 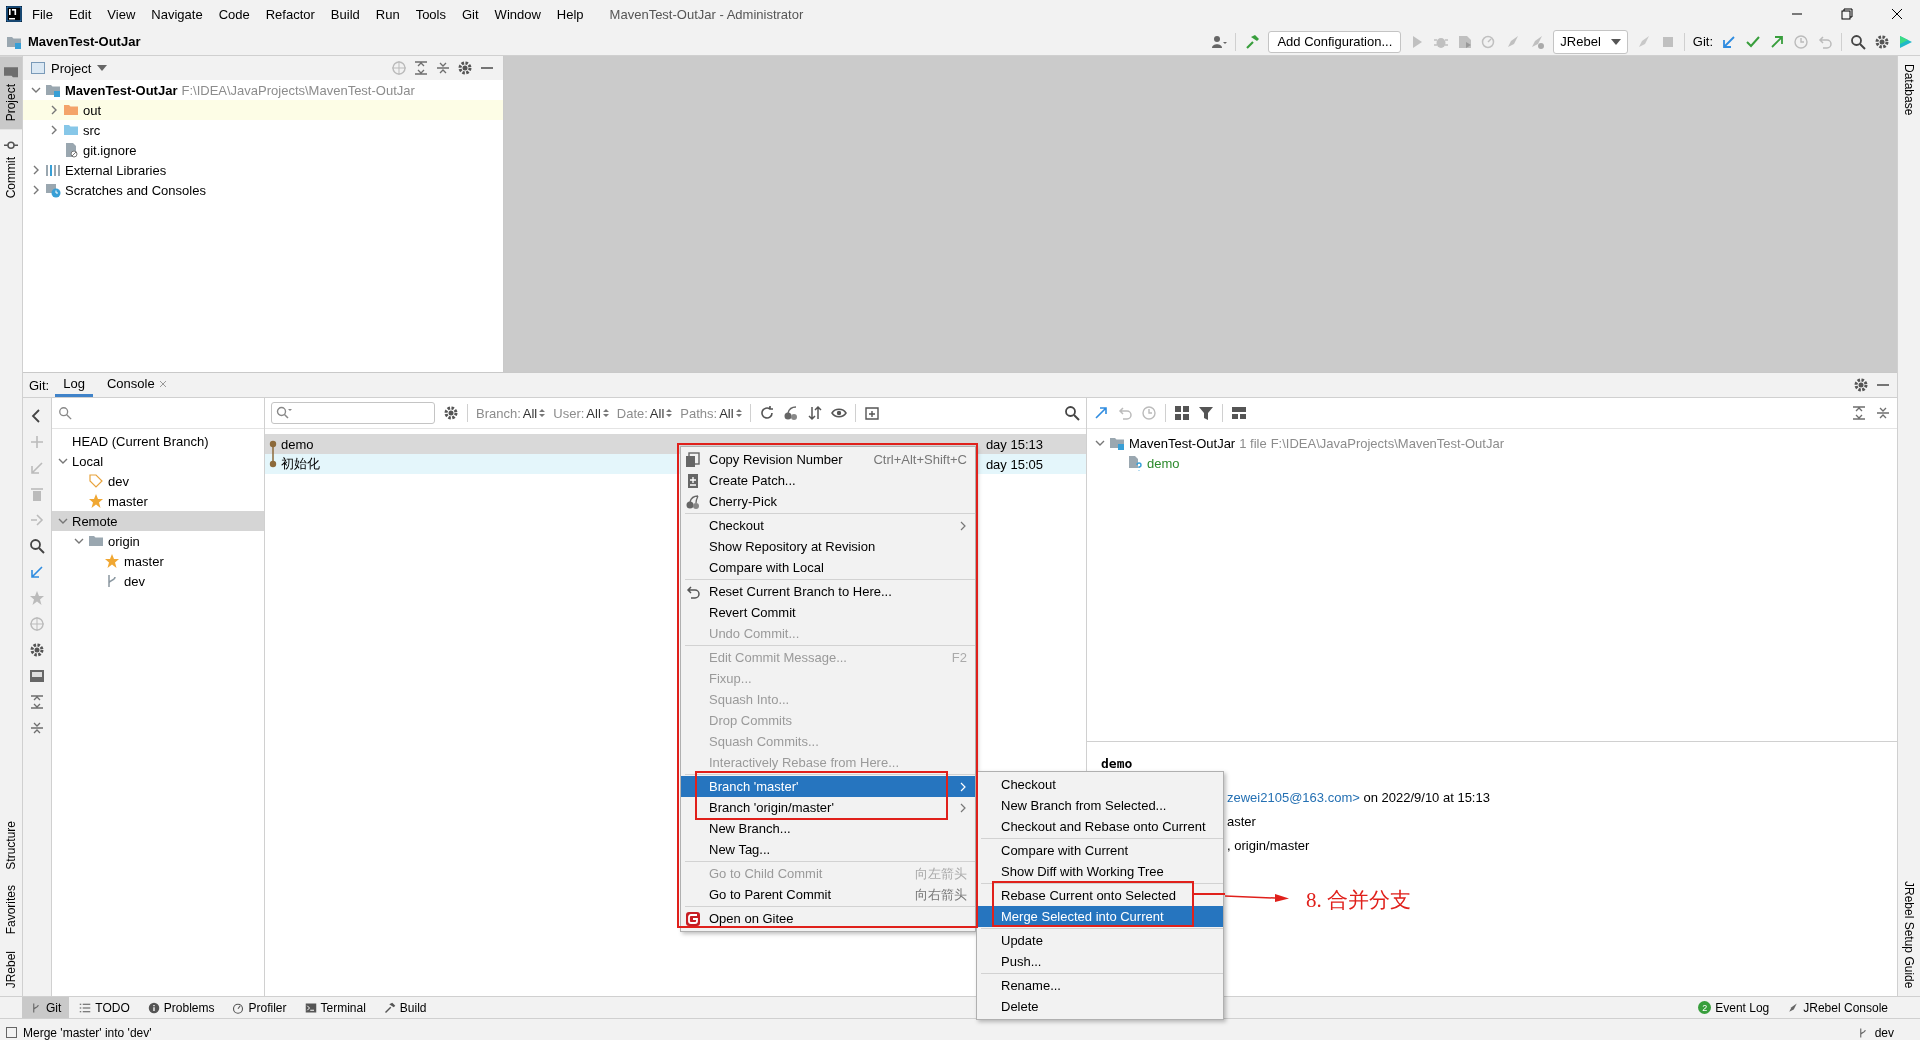 I want to click on menu-bar-item: Build, so click(x=345, y=14).